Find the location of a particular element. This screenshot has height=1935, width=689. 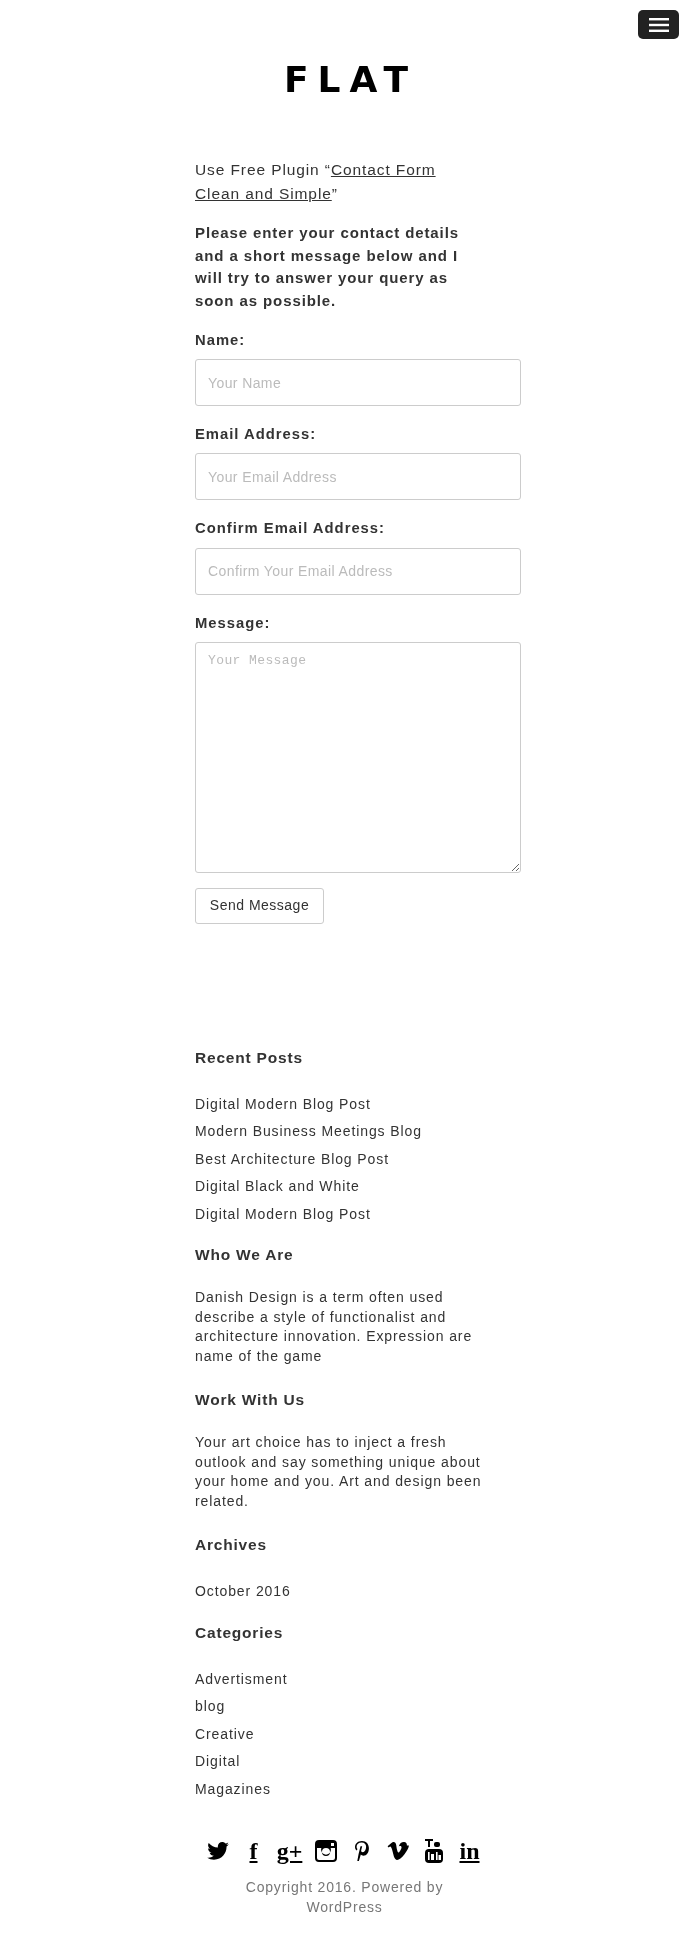

widget-link: Advertisment is located at coordinates (241, 1679).